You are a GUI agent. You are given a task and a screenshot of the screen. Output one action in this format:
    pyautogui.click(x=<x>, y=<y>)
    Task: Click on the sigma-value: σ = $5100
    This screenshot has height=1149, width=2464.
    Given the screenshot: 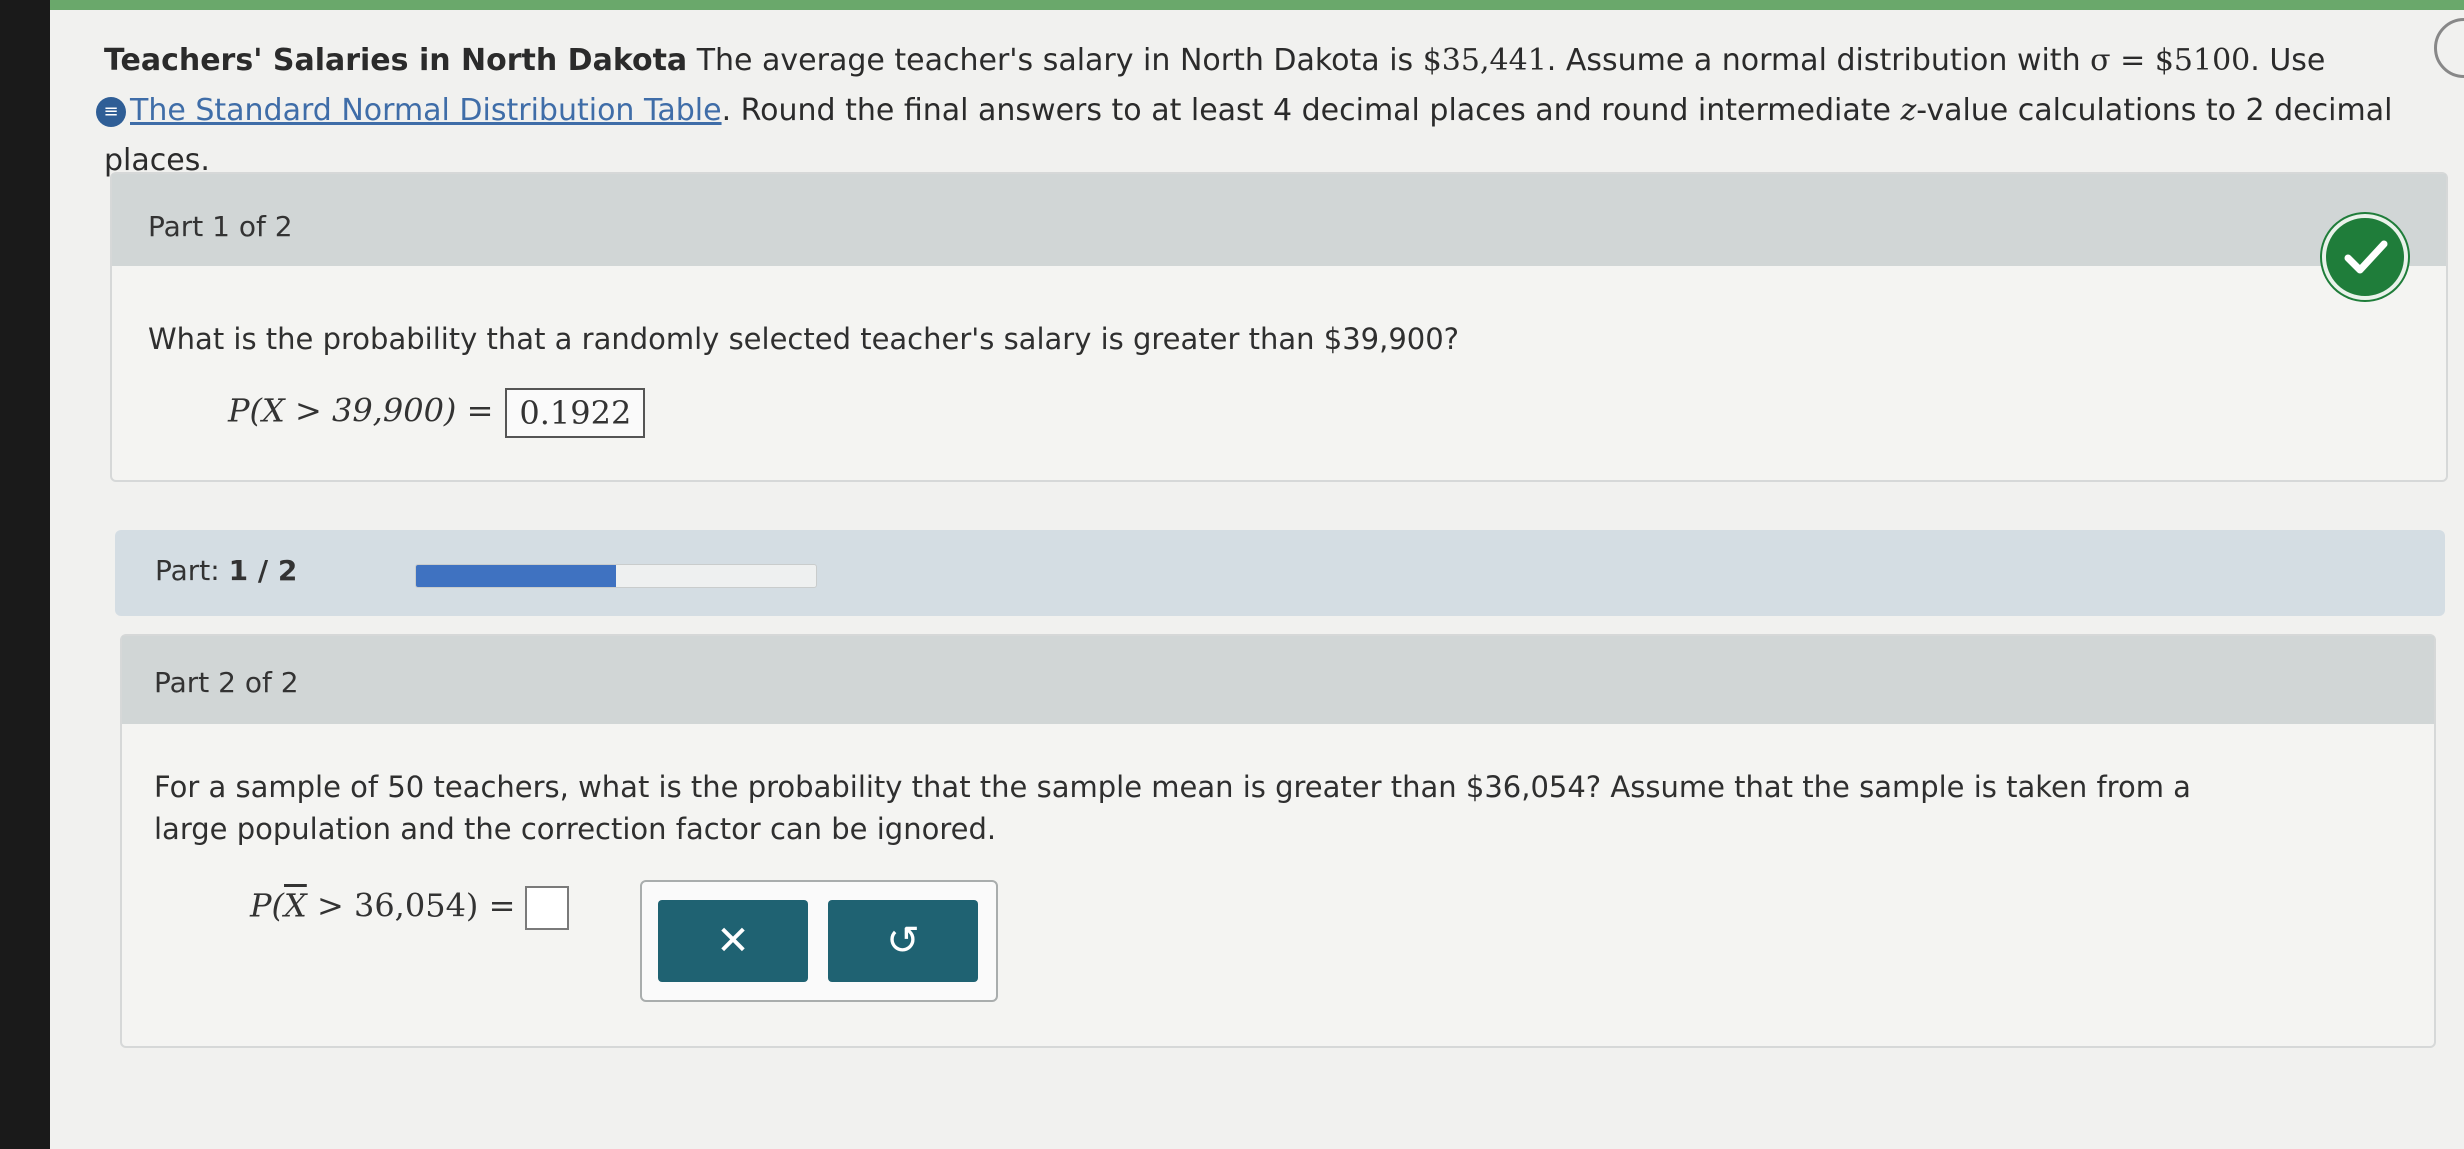 What is the action you would take?
    pyautogui.click(x=2170, y=60)
    